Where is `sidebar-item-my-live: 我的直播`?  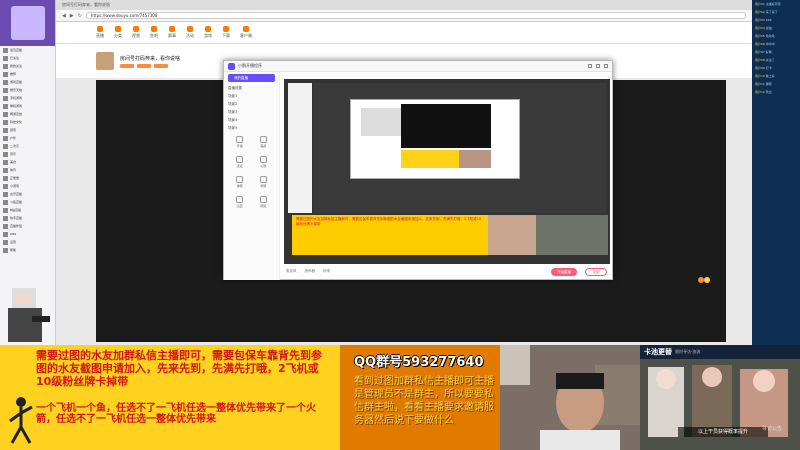
sidebar-item-my-live: 我的直播 is located at coordinates (251, 78).